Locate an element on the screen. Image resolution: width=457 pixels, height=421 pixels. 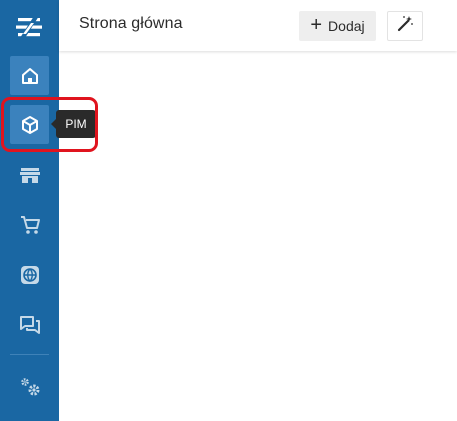
sidebar-item-globe is located at coordinates (29, 274).